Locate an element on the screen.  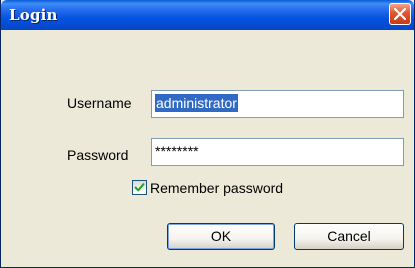
cancel-button: Cancel is located at coordinates (349, 236).